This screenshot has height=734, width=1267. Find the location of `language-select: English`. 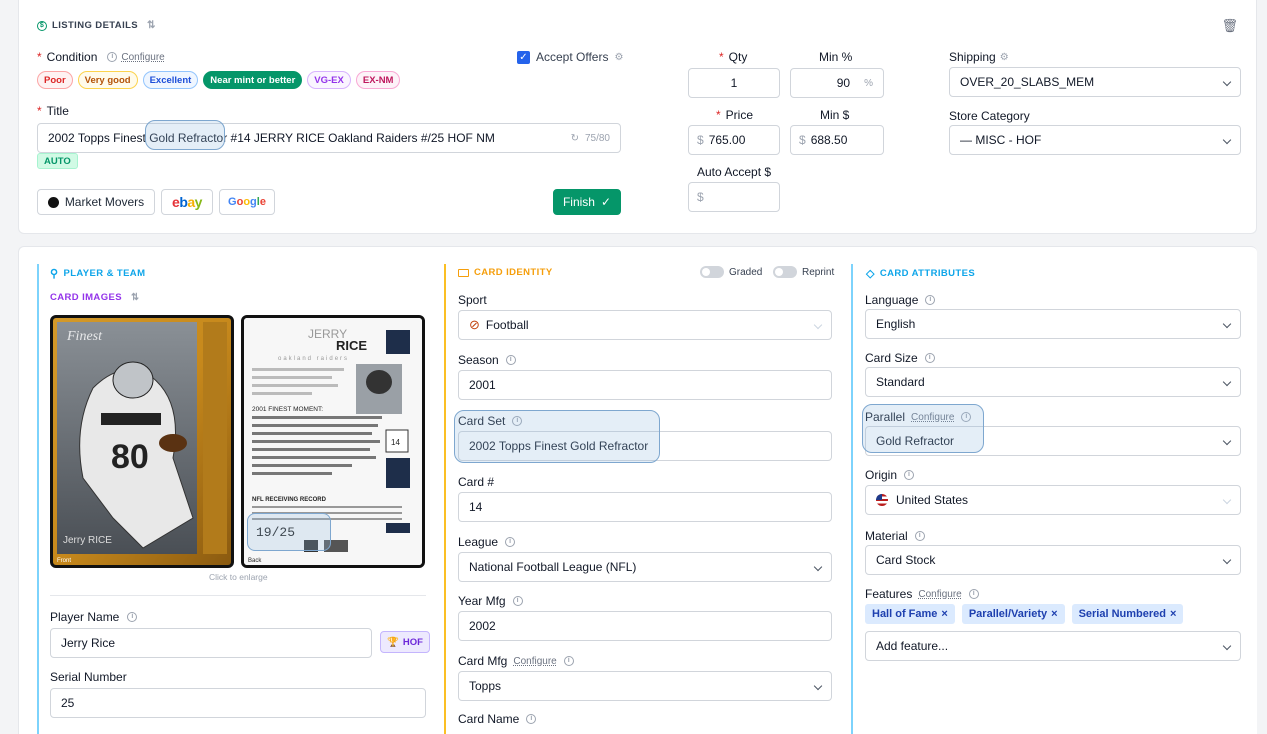

language-select: English is located at coordinates (1053, 324).